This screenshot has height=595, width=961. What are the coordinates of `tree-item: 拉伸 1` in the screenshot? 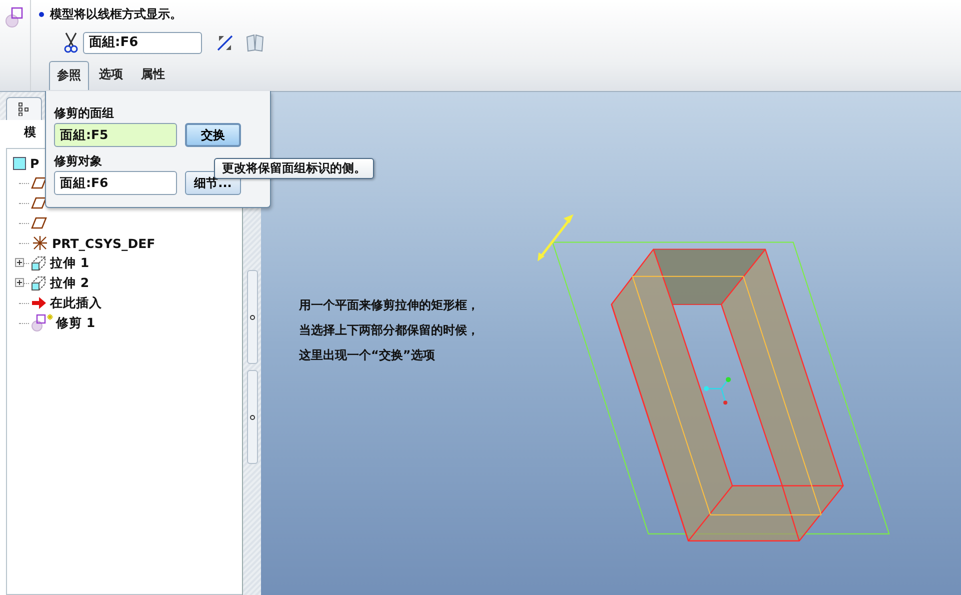 It's located at (70, 263).